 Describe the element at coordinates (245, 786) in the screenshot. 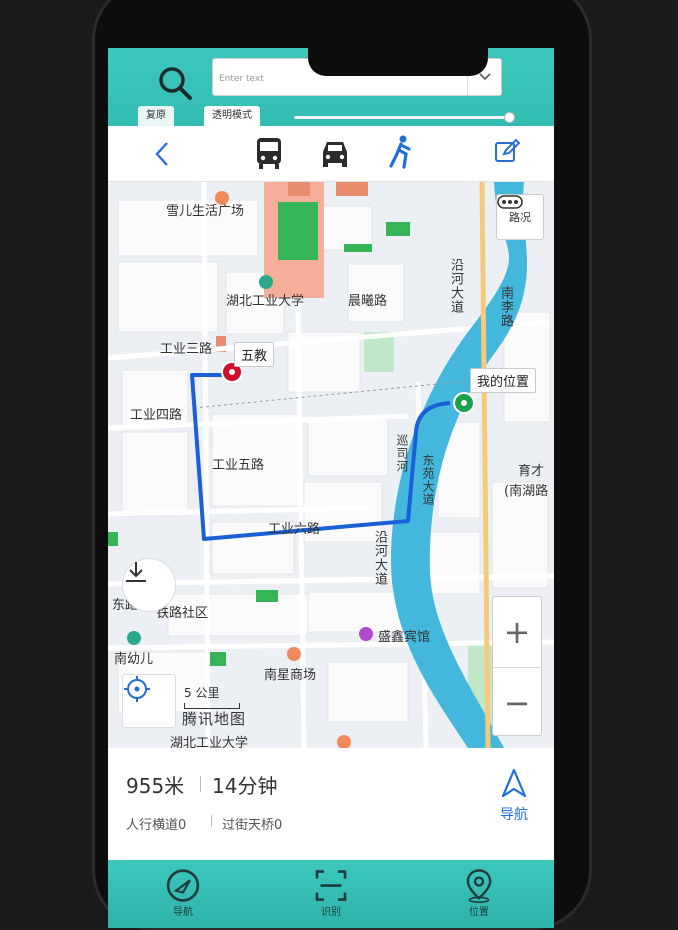

I see `route-duration: 14分钟` at that location.